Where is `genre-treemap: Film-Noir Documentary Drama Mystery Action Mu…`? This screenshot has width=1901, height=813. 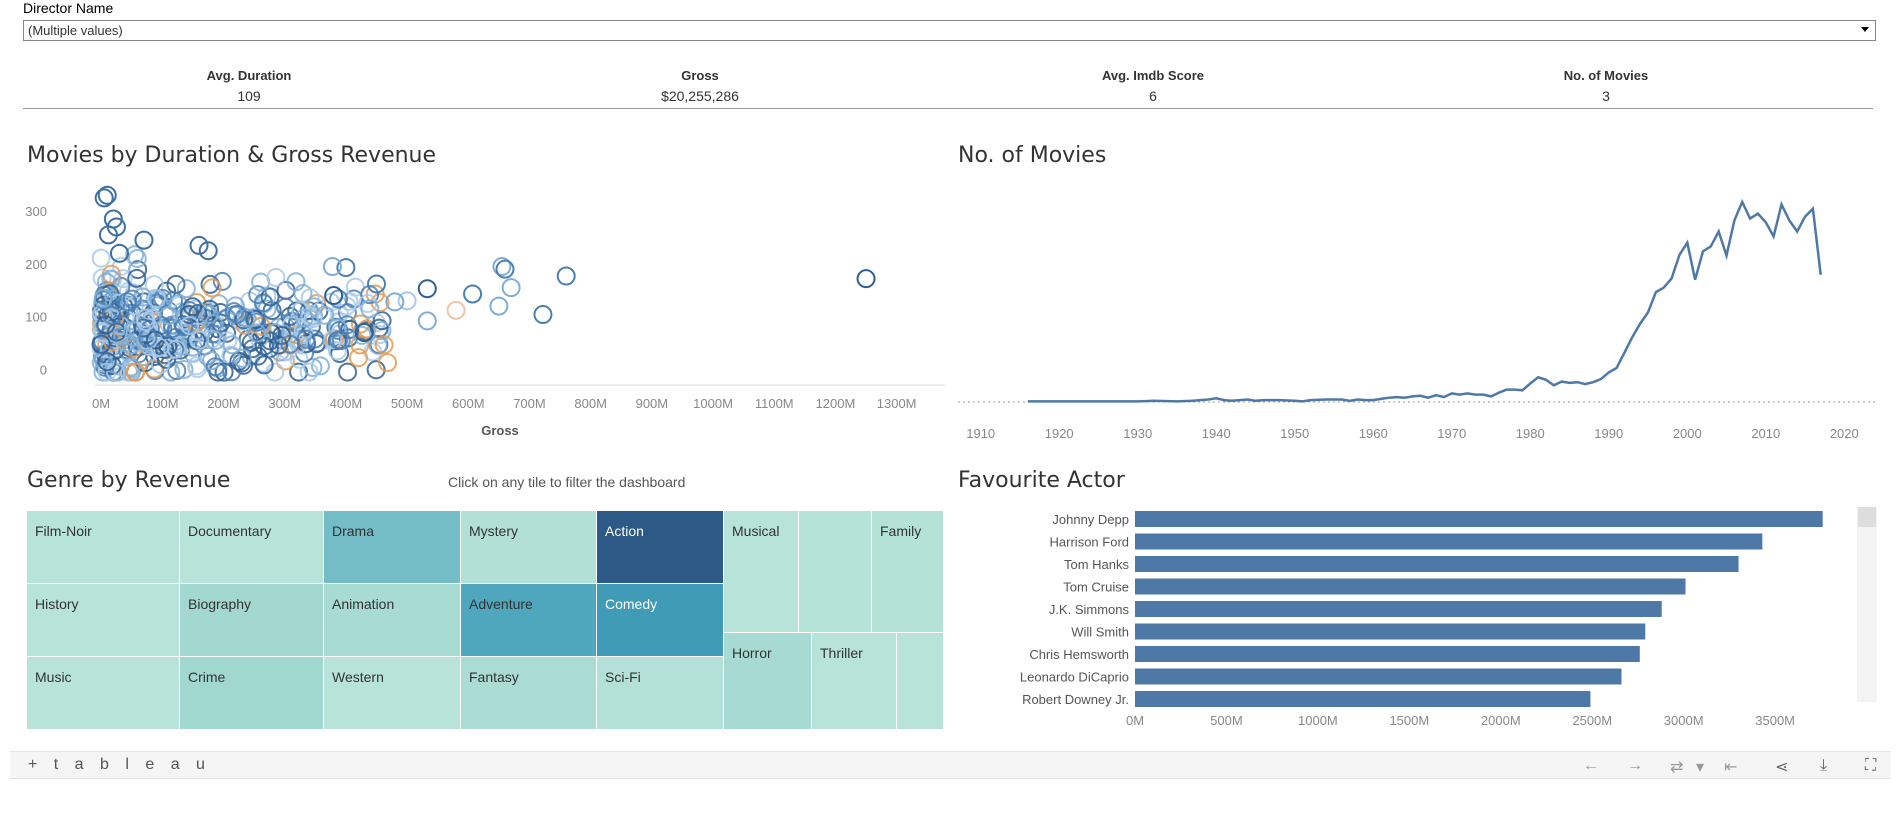 genre-treemap: Film-Noir Documentary Drama Mystery Action Mu… is located at coordinates (485, 620).